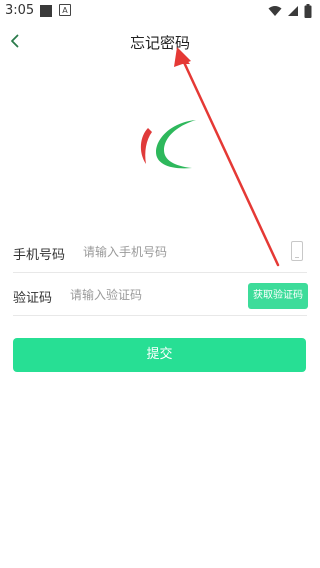  Describe the element at coordinates (20, 10) in the screenshot. I see `status-time: 3:05` at that location.